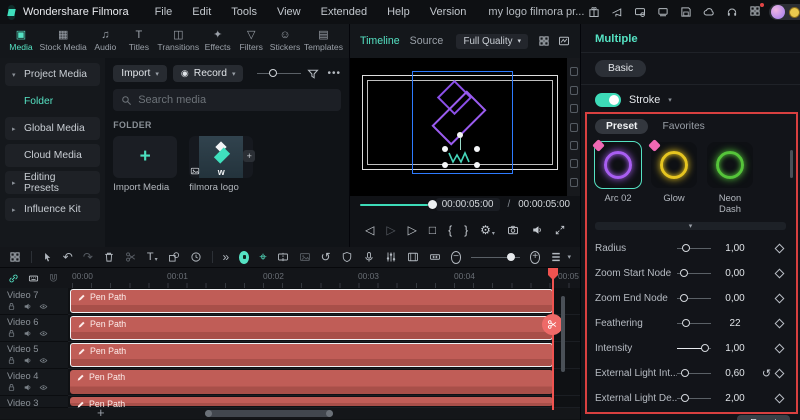 Image resolution: width=800 pixels, height=420 pixels. Describe the element at coordinates (326, 257) in the screenshot. I see `rotate-icon: ↺` at that location.